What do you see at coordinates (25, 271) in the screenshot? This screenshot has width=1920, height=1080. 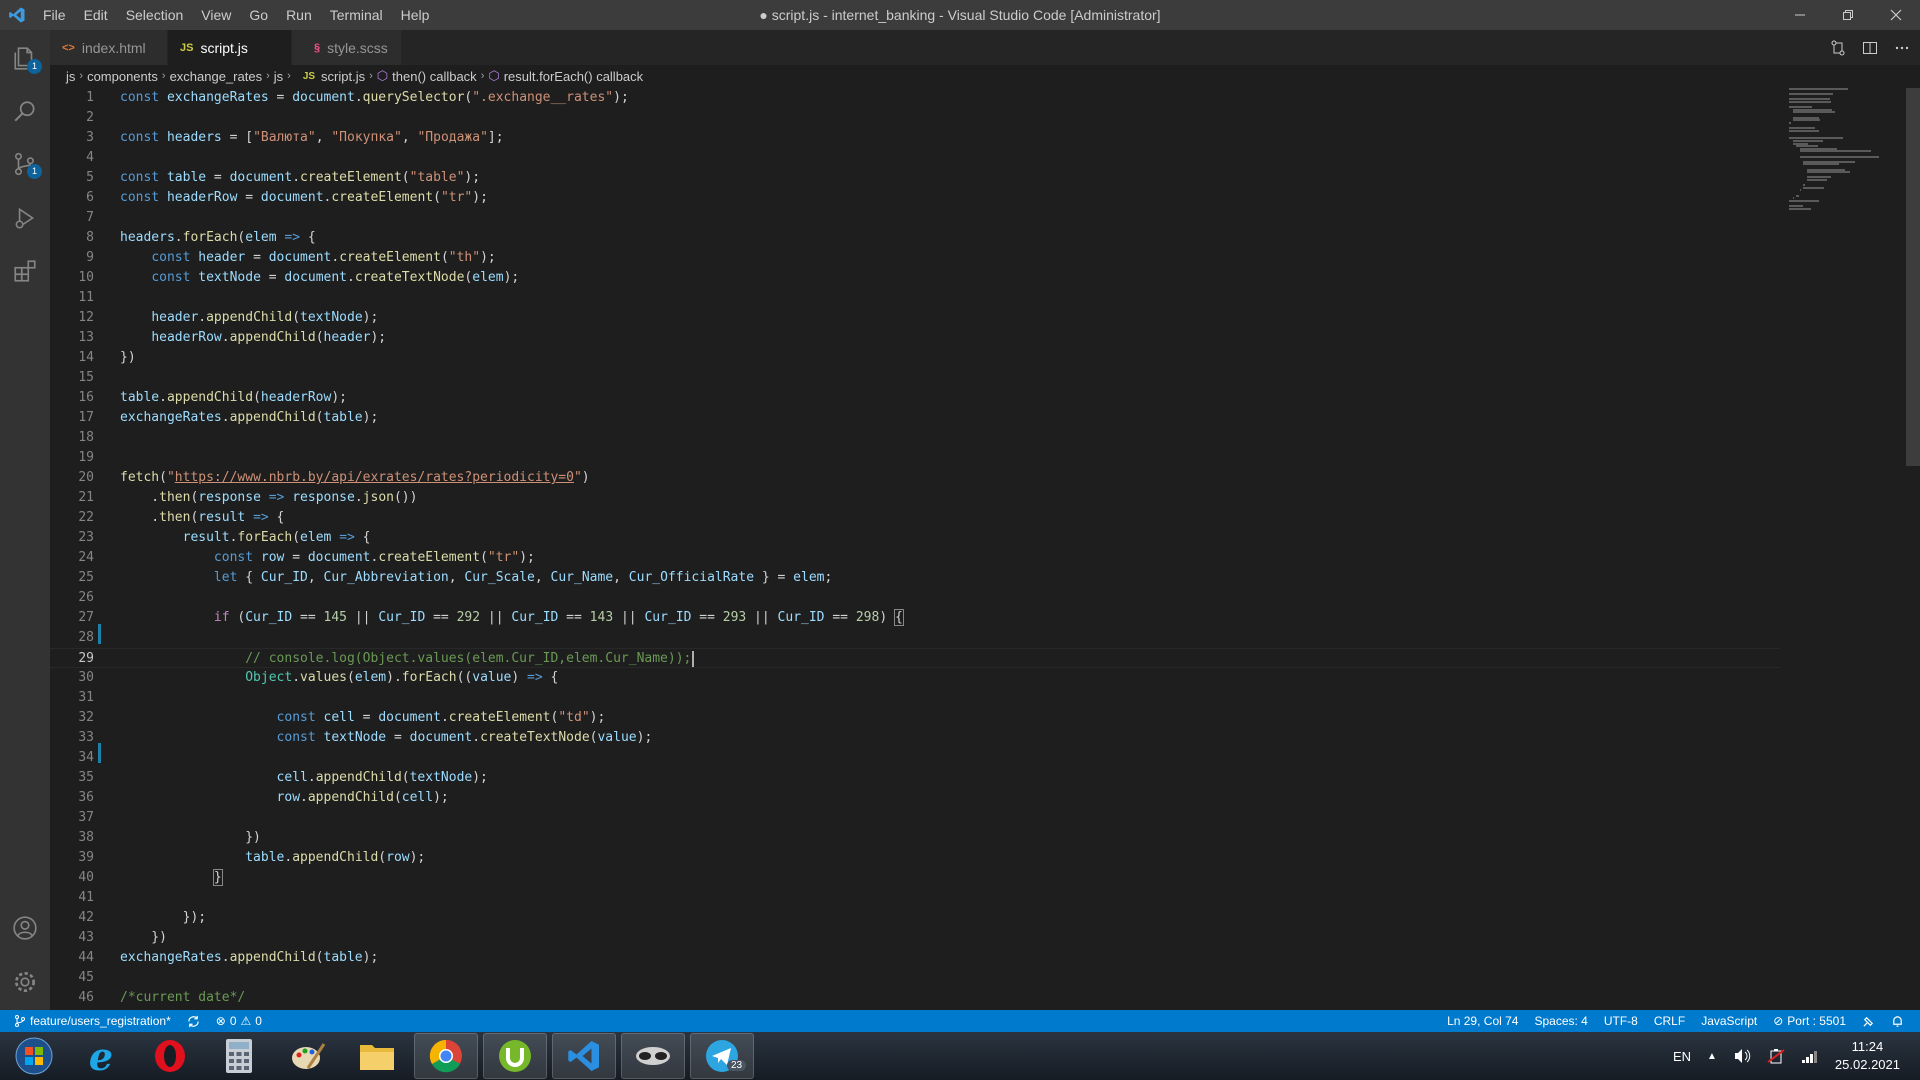 I see `extensions-button` at bounding box center [25, 271].